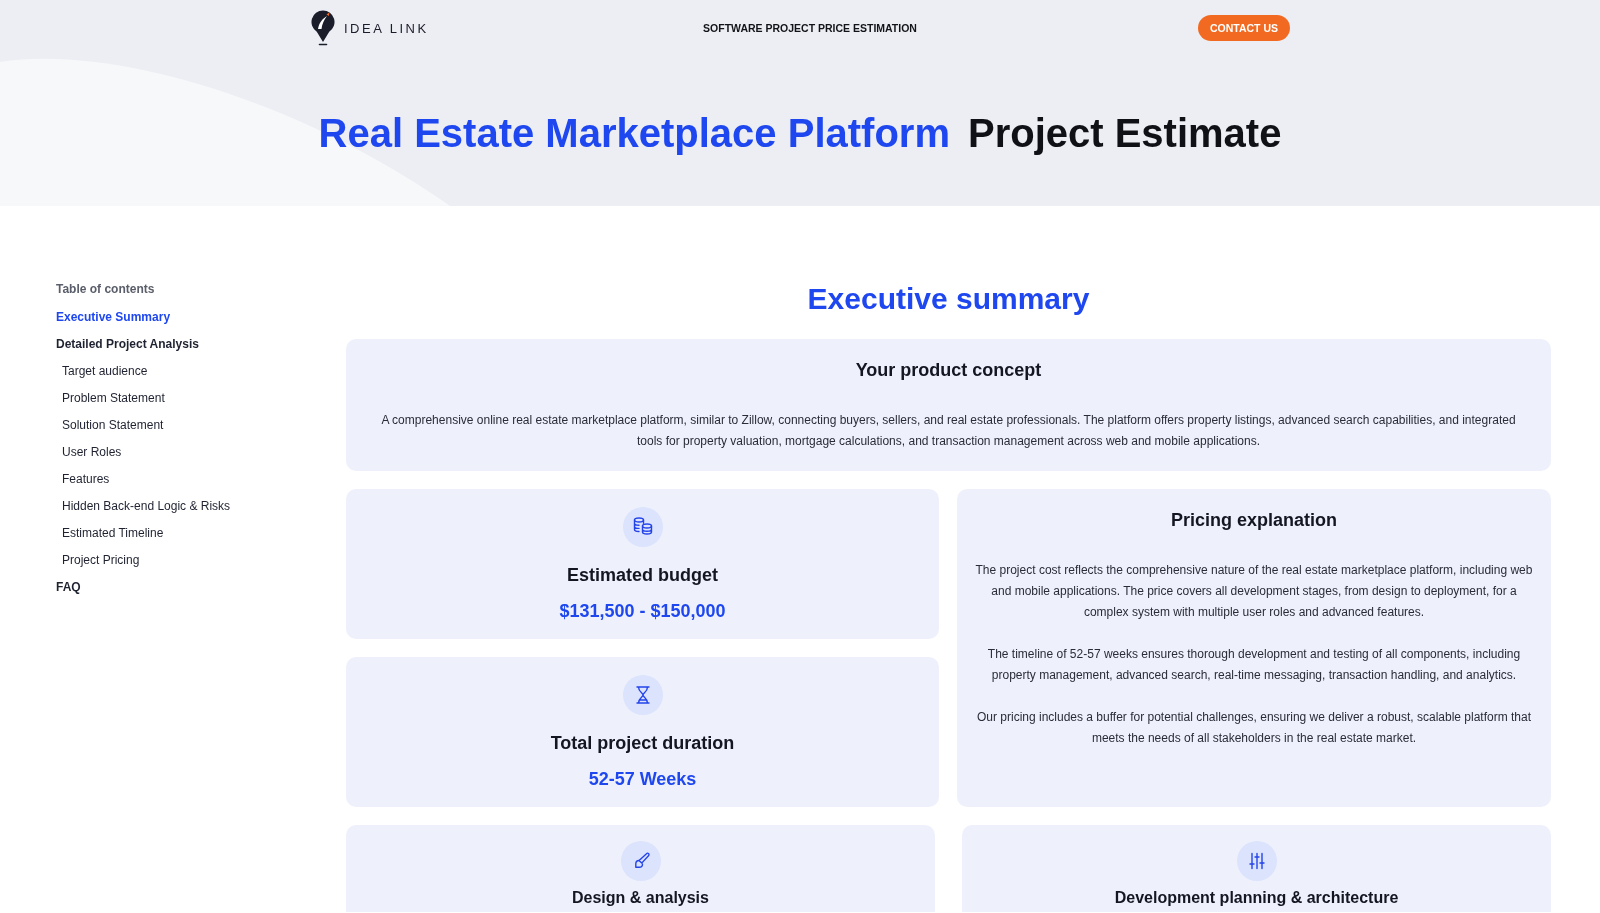 Image resolution: width=1600 pixels, height=913 pixels. Describe the element at coordinates (634, 133) in the screenshot. I see `page-title-highlight: Real Estate Marketplace Platform` at that location.